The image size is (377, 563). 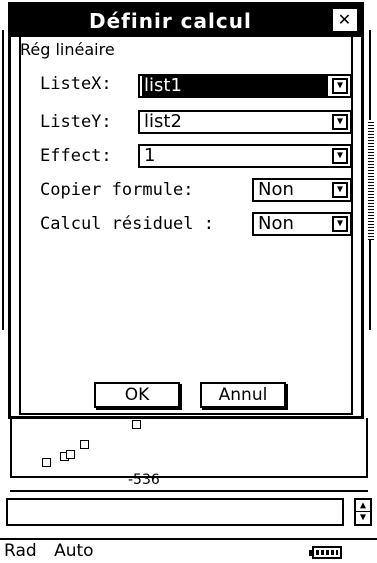 What do you see at coordinates (276, 223) in the screenshot?
I see `residual-value: Non` at bounding box center [276, 223].